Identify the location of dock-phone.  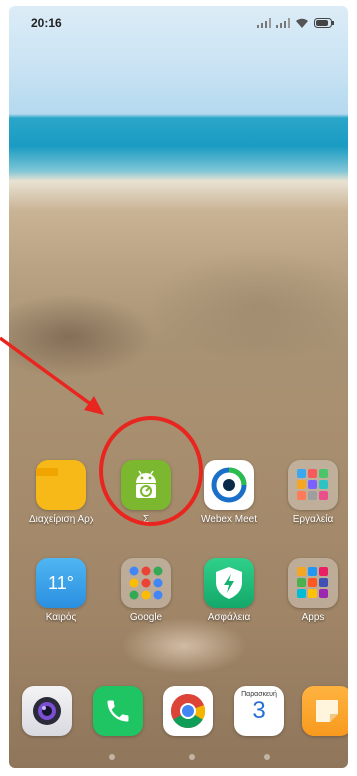
(118, 711).